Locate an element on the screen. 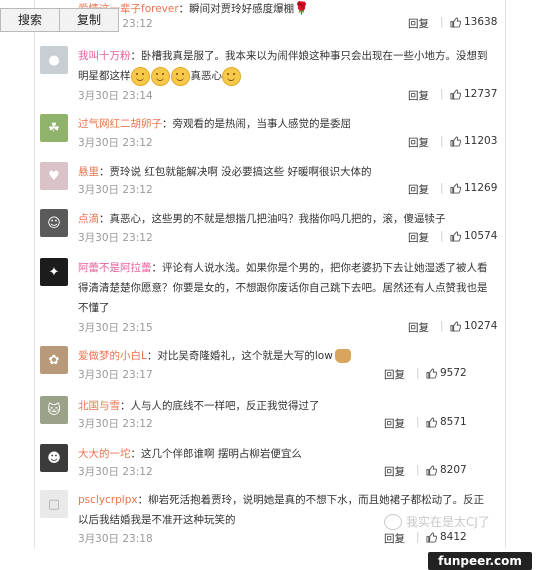 The height and width of the screenshot is (570, 548). avatar: ✿ is located at coordinates (54, 360).